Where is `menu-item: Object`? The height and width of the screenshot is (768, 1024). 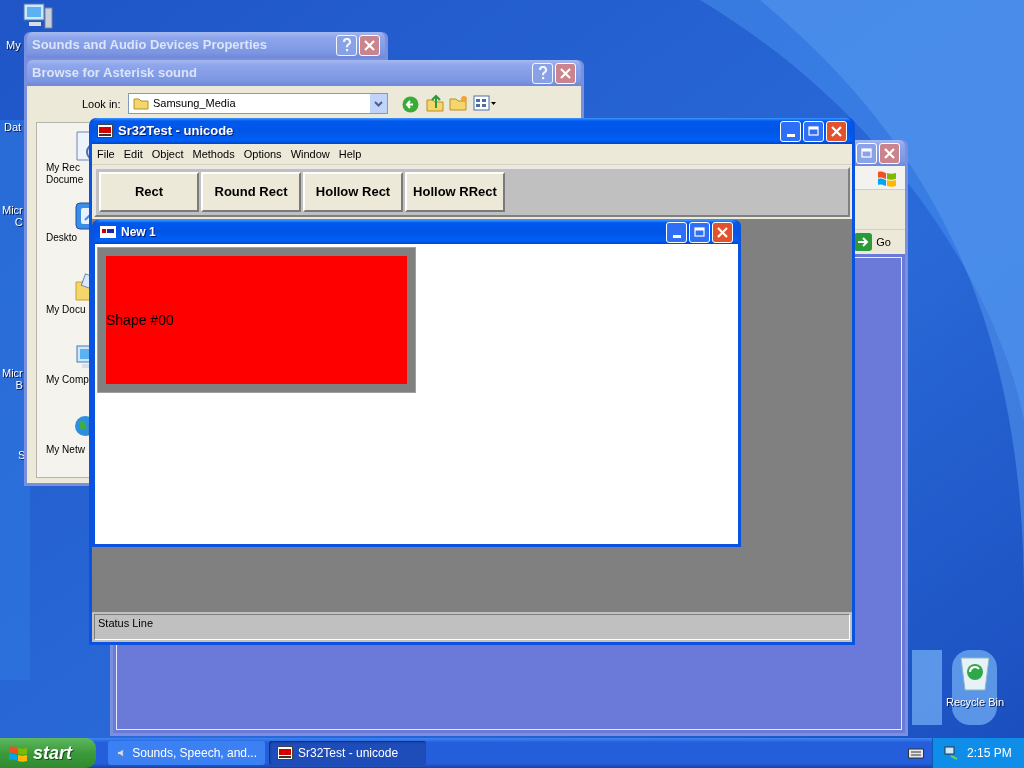 menu-item: Object is located at coordinates (167, 154).